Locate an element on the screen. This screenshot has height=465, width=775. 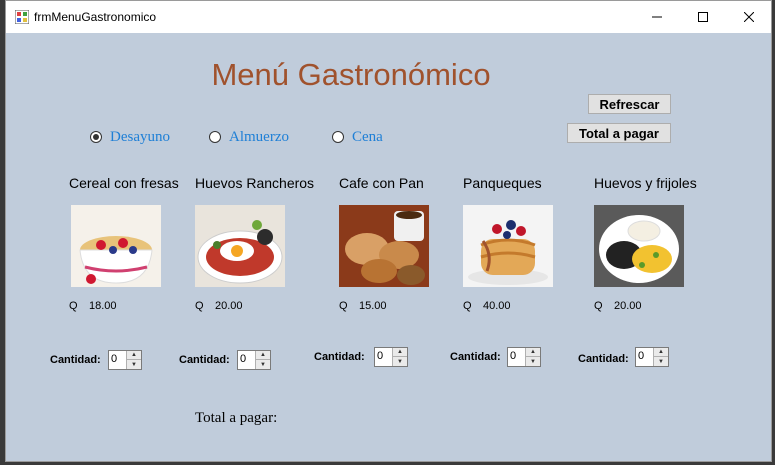
radio-cena: Cena is located at coordinates (357, 137).